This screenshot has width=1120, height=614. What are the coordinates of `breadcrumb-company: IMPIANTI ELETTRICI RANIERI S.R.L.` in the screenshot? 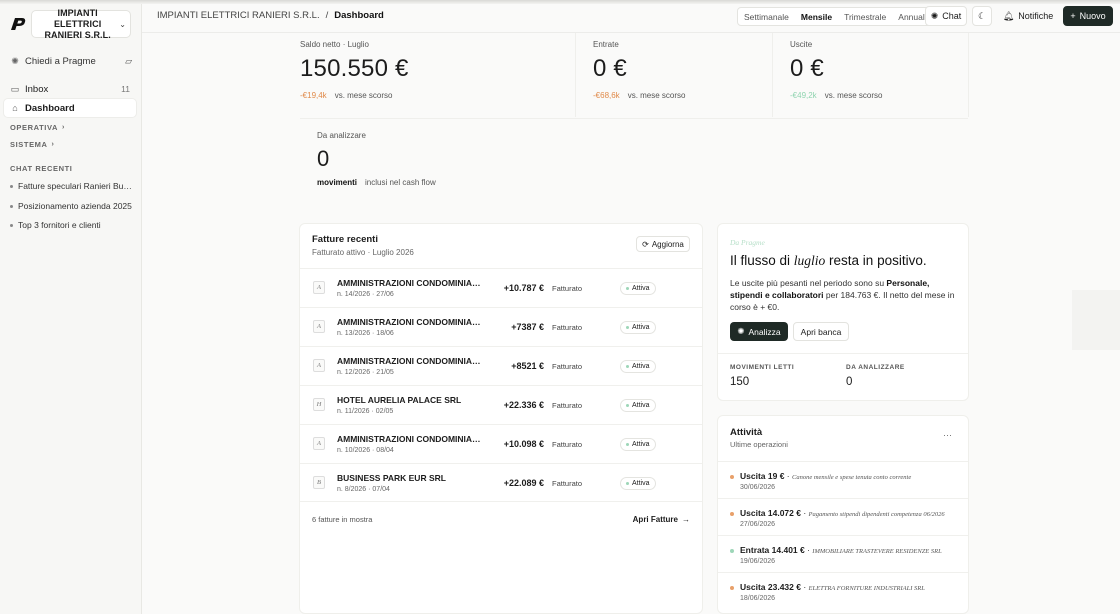 It's located at (238, 15).